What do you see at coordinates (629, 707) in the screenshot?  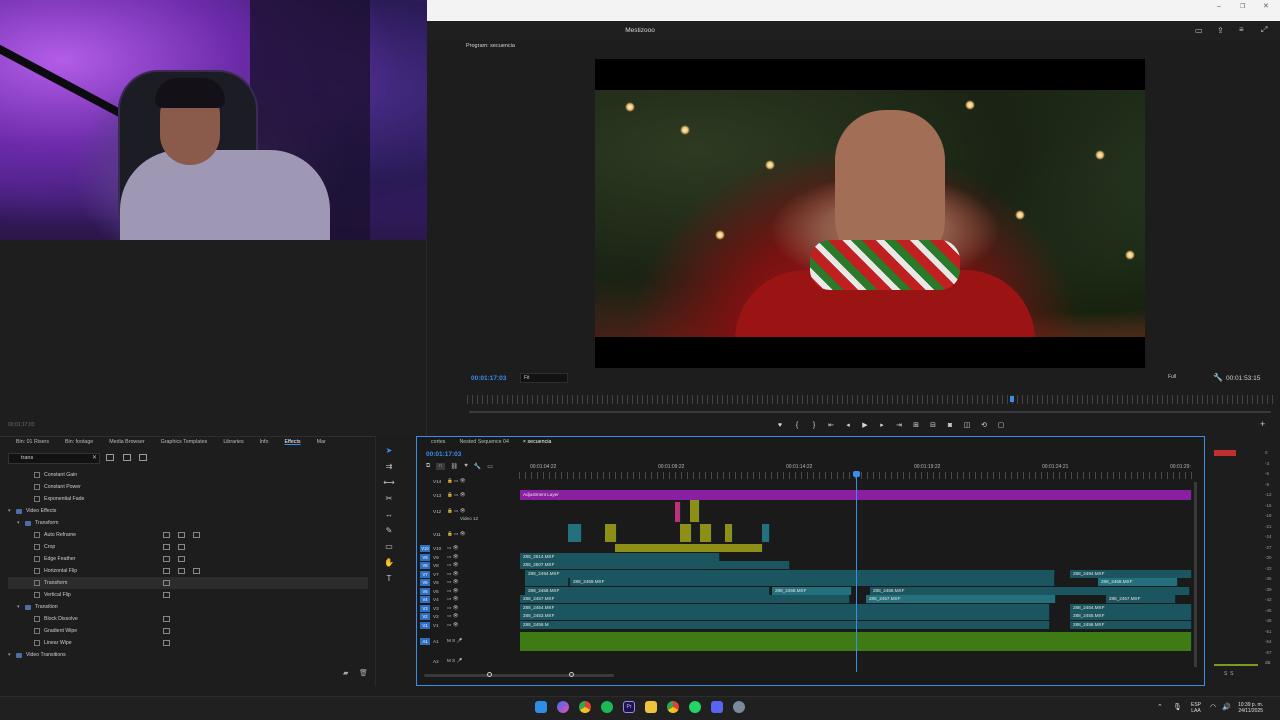 I see `premiere-icon: Pr` at bounding box center [629, 707].